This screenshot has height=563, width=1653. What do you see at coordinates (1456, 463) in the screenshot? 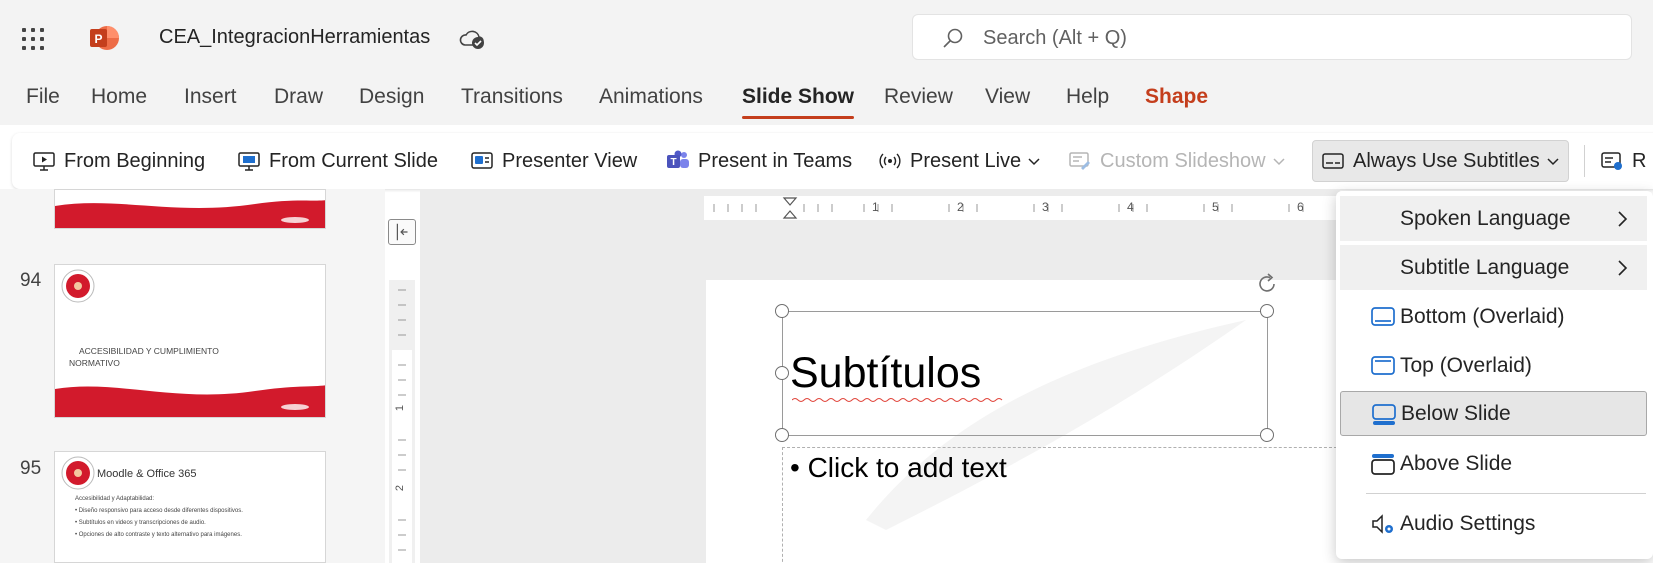
I see `menu-item-label: Above Slide` at bounding box center [1456, 463].